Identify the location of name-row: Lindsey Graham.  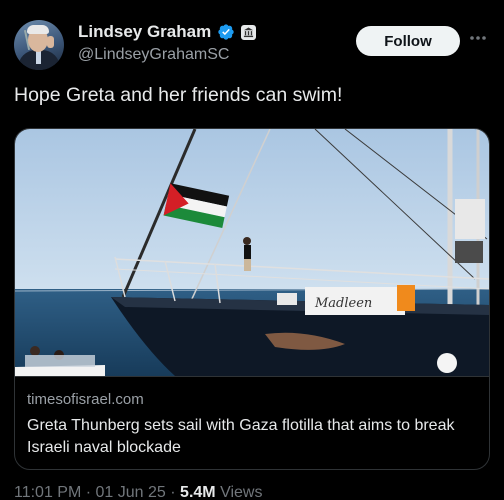
(167, 32).